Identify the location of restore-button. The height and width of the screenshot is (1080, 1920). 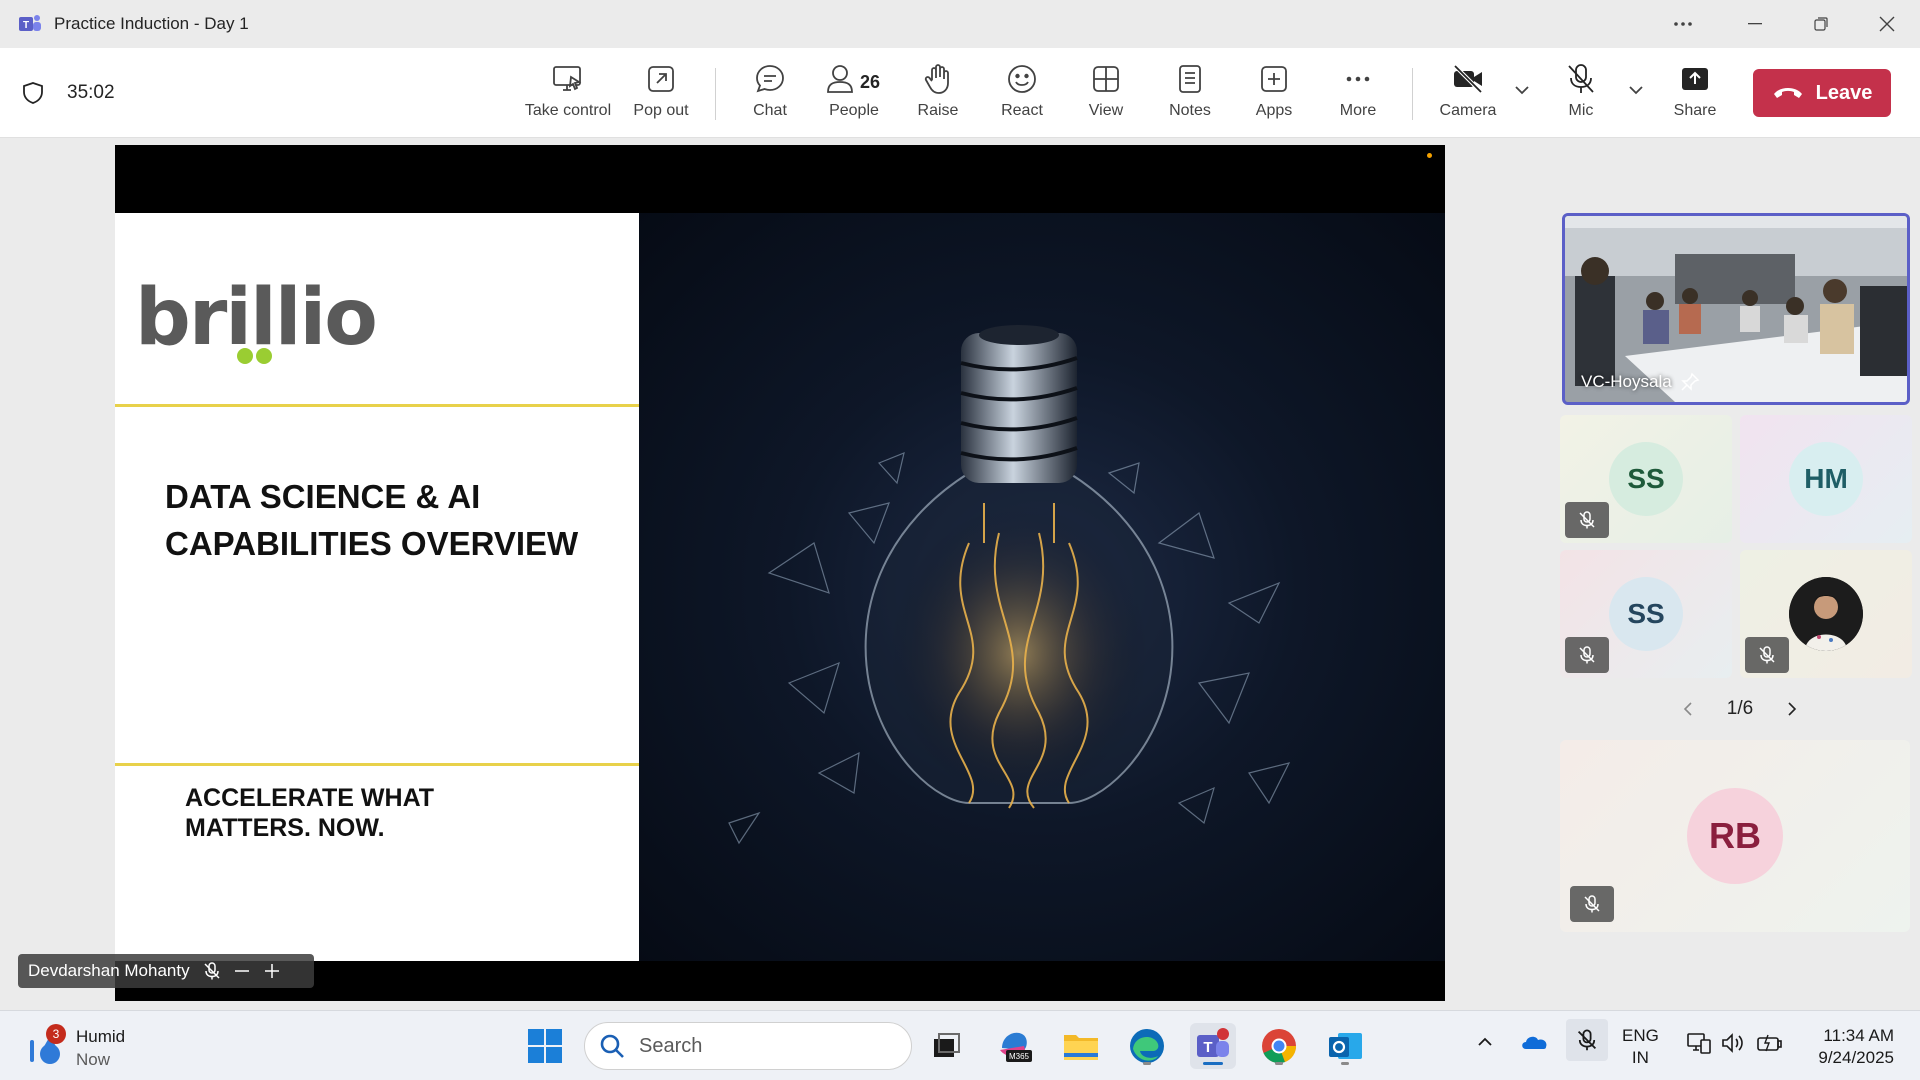
(1821, 24).